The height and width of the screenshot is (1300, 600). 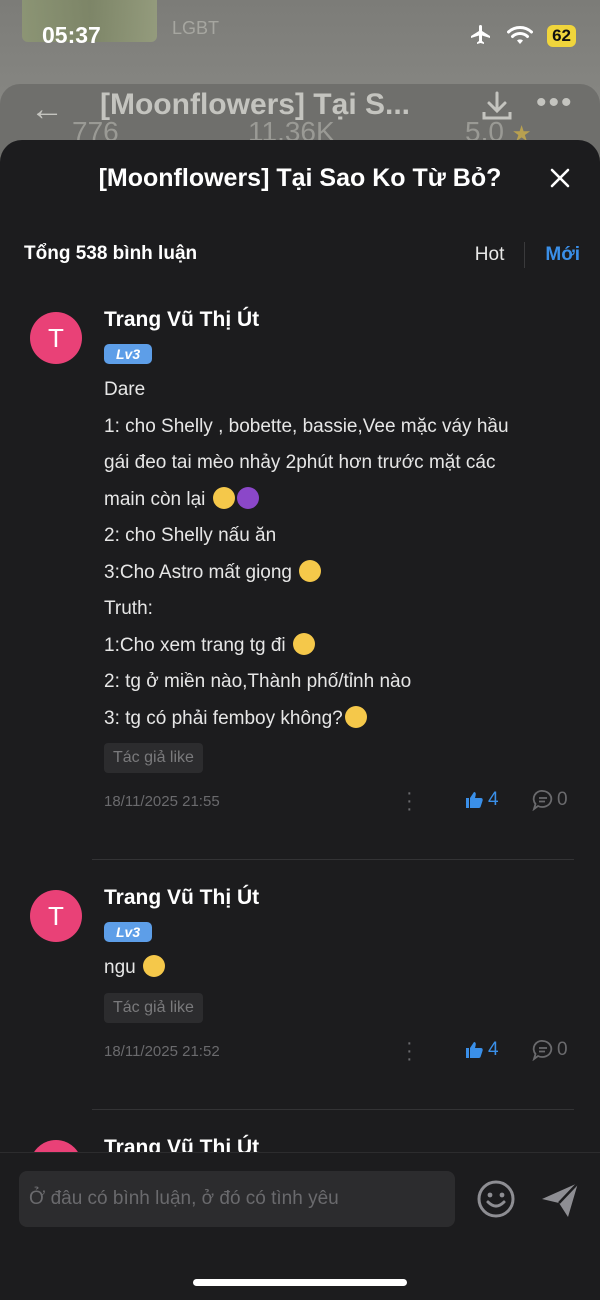 I want to click on send-icon, so click(x=560, y=1199).